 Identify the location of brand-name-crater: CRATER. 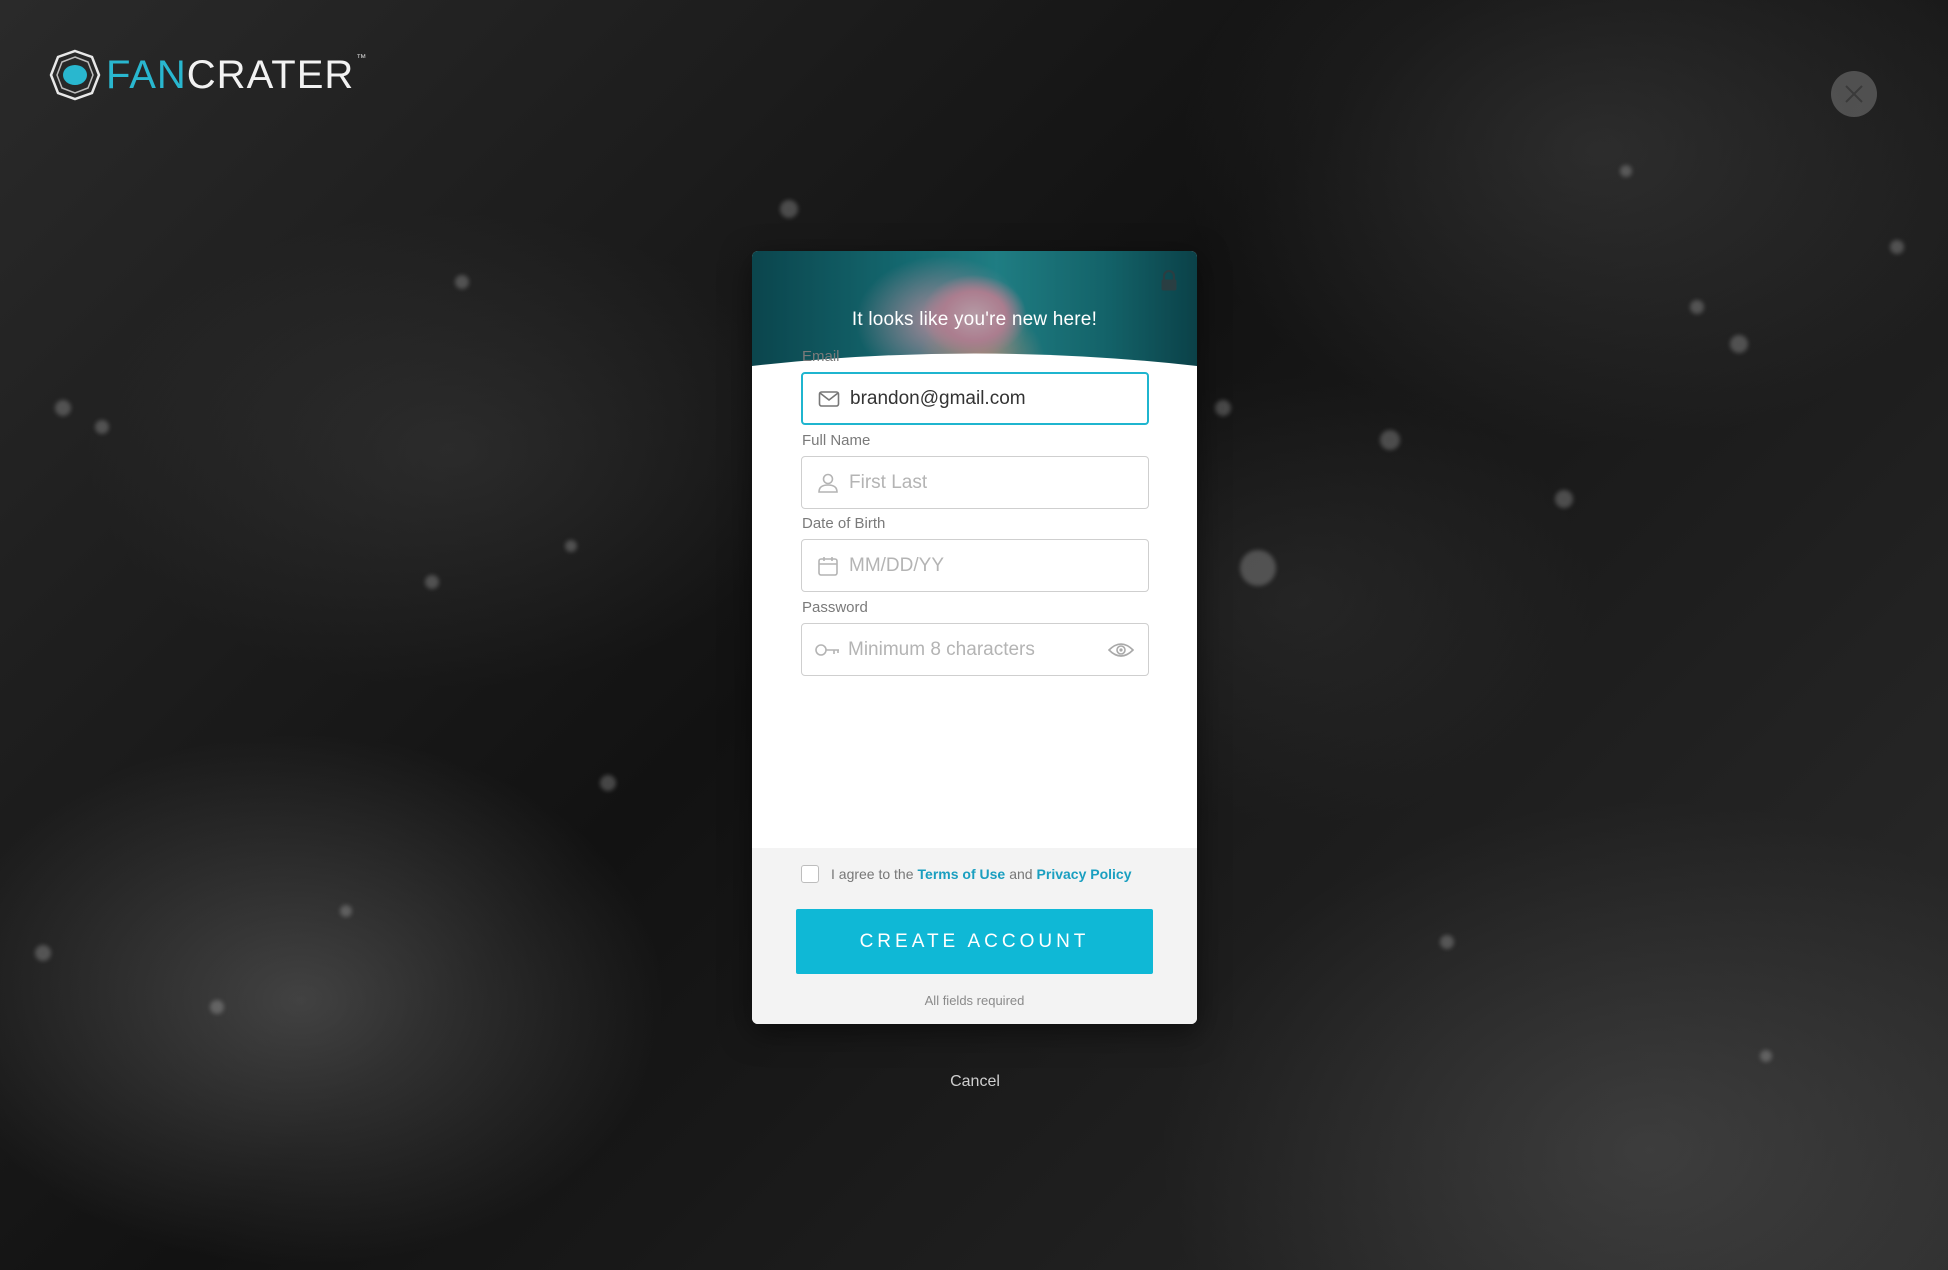
(270, 74).